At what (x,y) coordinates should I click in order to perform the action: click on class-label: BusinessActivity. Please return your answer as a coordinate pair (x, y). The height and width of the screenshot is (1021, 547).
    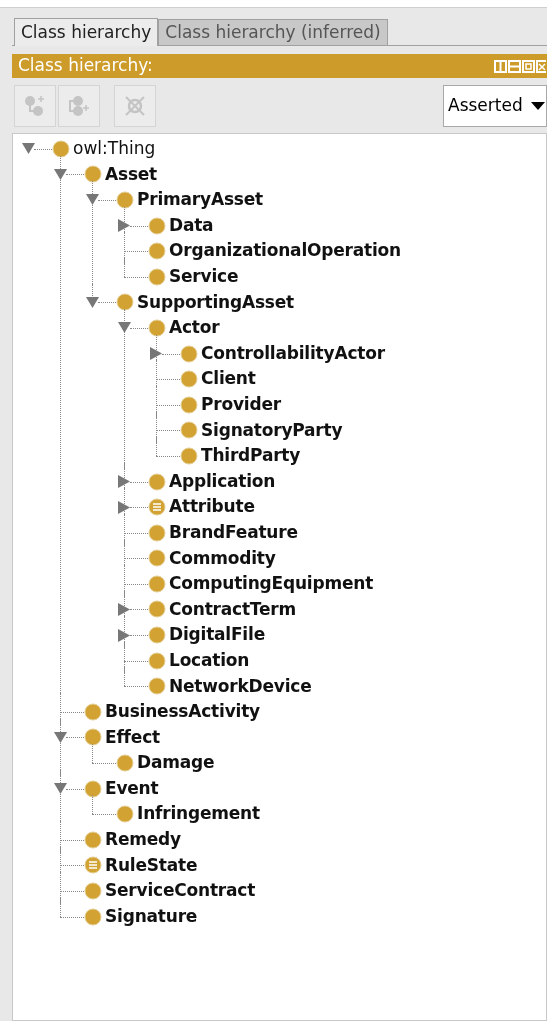
    Looking at the image, I should click on (182, 712).